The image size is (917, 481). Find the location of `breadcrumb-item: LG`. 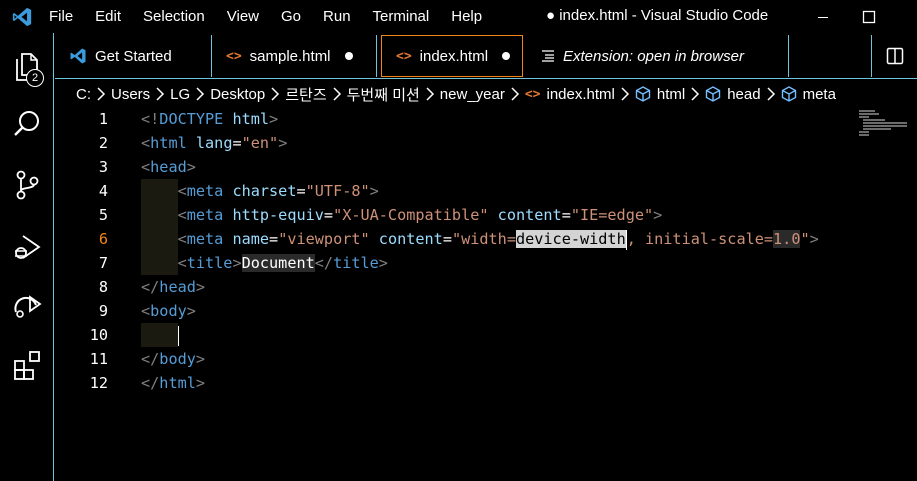

breadcrumb-item: LG is located at coordinates (180, 94).